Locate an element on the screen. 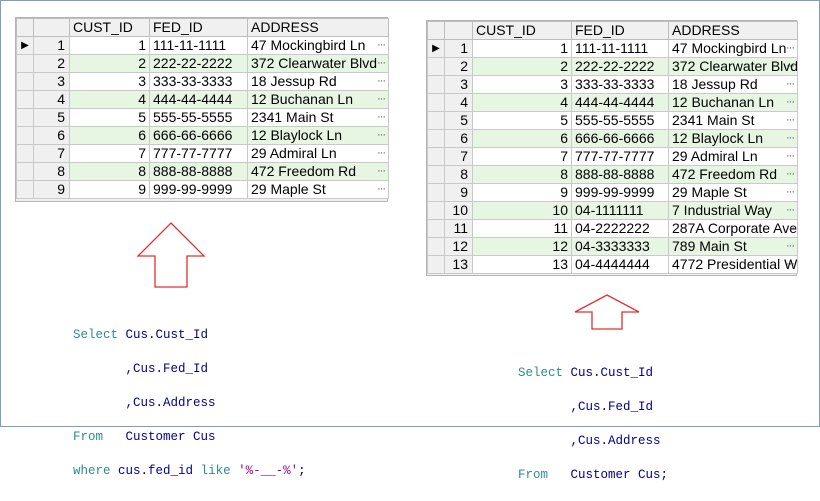  table-row: 2 2 222-22-2222 372 Clearwater Blvd ··· is located at coordinates (612, 66).